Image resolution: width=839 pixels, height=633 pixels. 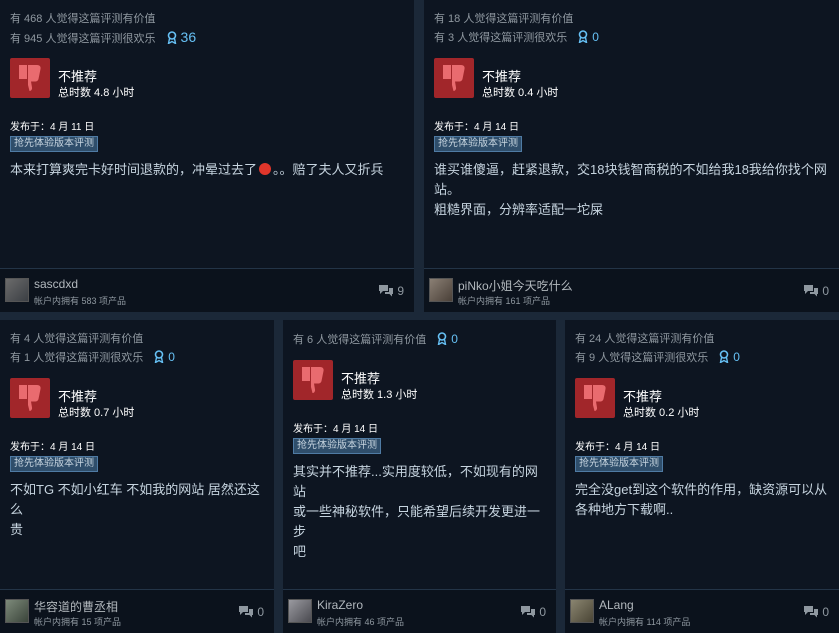 What do you see at coordinates (265, 169) in the screenshot?
I see `angry-emoji-icon` at bounding box center [265, 169].